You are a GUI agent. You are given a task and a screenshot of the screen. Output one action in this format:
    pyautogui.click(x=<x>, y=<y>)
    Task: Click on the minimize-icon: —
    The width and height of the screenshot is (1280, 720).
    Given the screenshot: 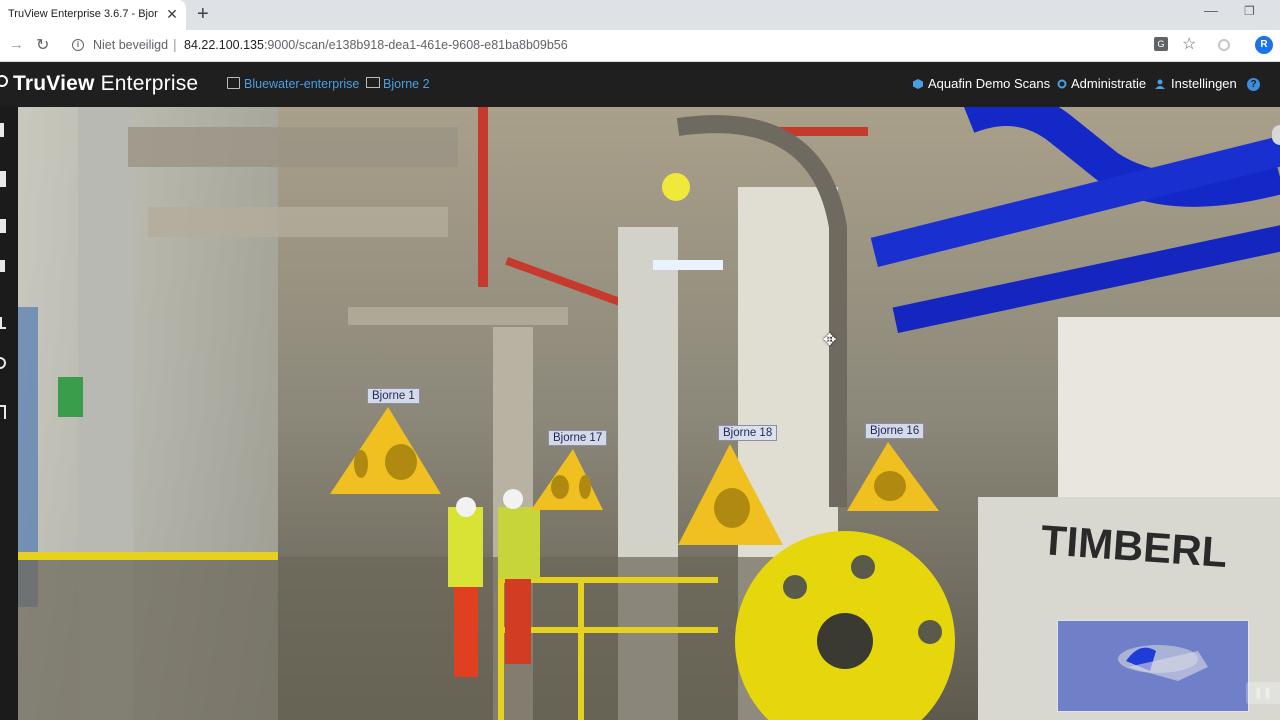 What is the action you would take?
    pyautogui.click(x=1211, y=10)
    